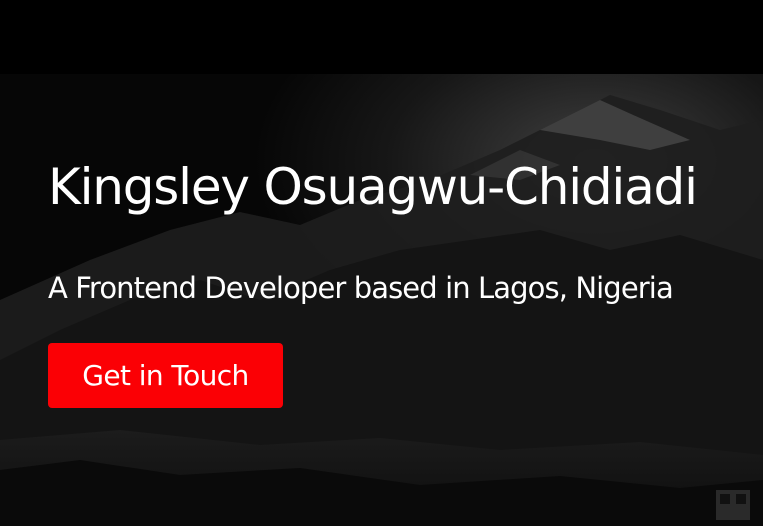 The height and width of the screenshot is (526, 763). Describe the element at coordinates (165, 375) in the screenshot. I see `get-in-touch-button: Get in Touch` at that location.